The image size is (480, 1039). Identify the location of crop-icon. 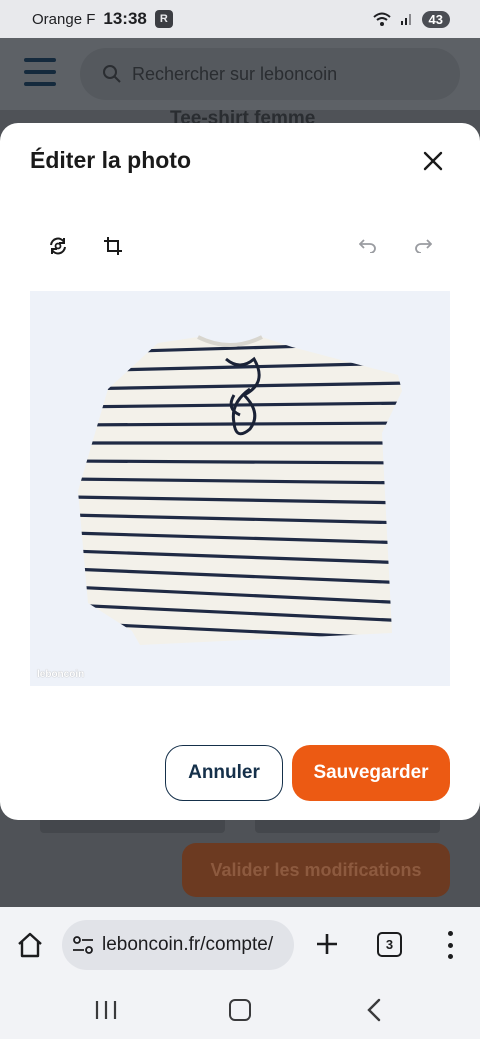
(113, 246).